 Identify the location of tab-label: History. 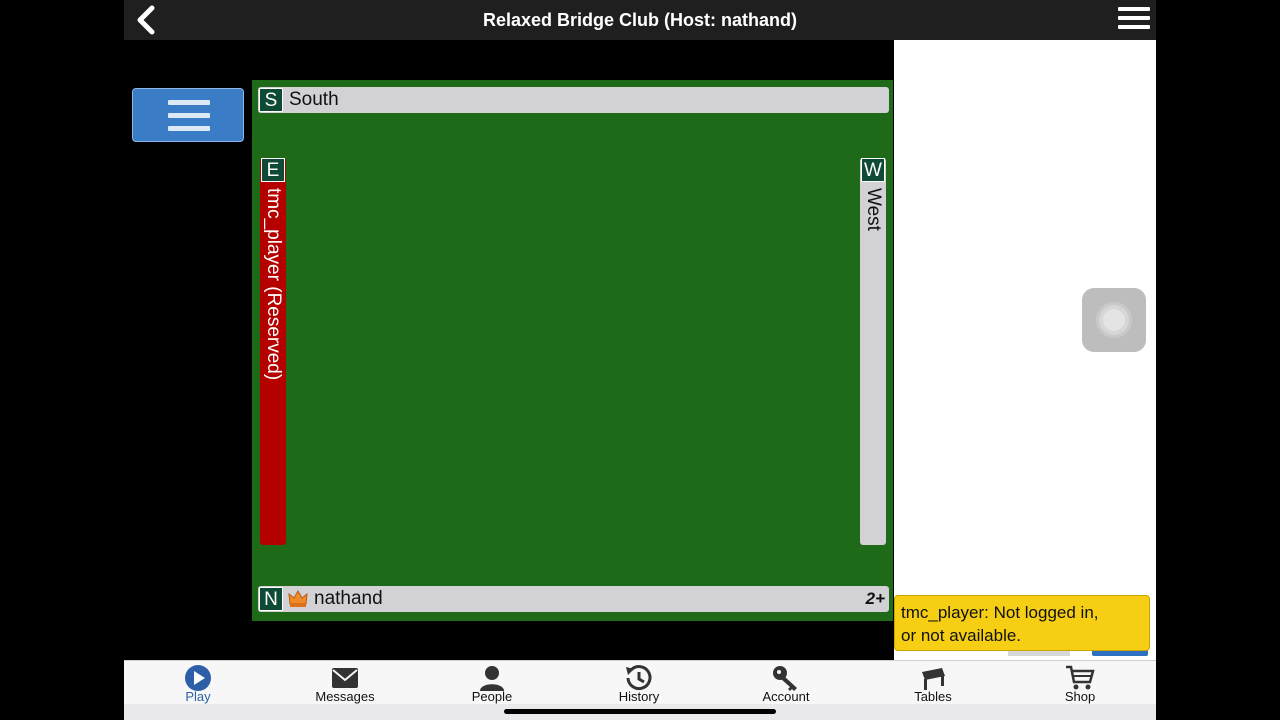
(639, 696).